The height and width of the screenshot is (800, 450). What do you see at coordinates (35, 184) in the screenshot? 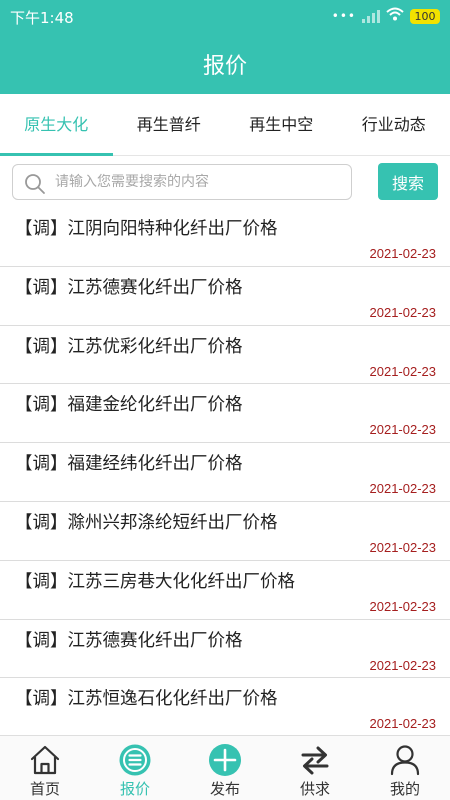
I see `search-icon` at bounding box center [35, 184].